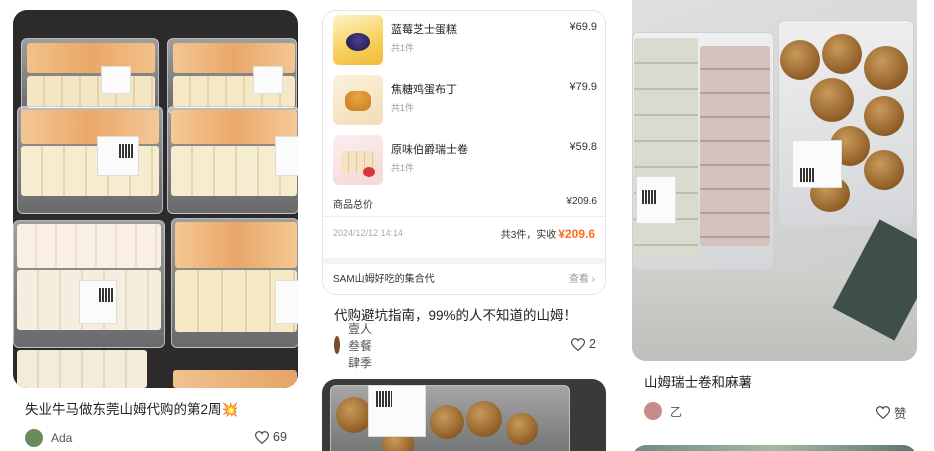 This screenshot has width=934, height=451. What do you see at coordinates (581, 201) in the screenshot?
I see `subtotal-value: ¥209.6` at bounding box center [581, 201].